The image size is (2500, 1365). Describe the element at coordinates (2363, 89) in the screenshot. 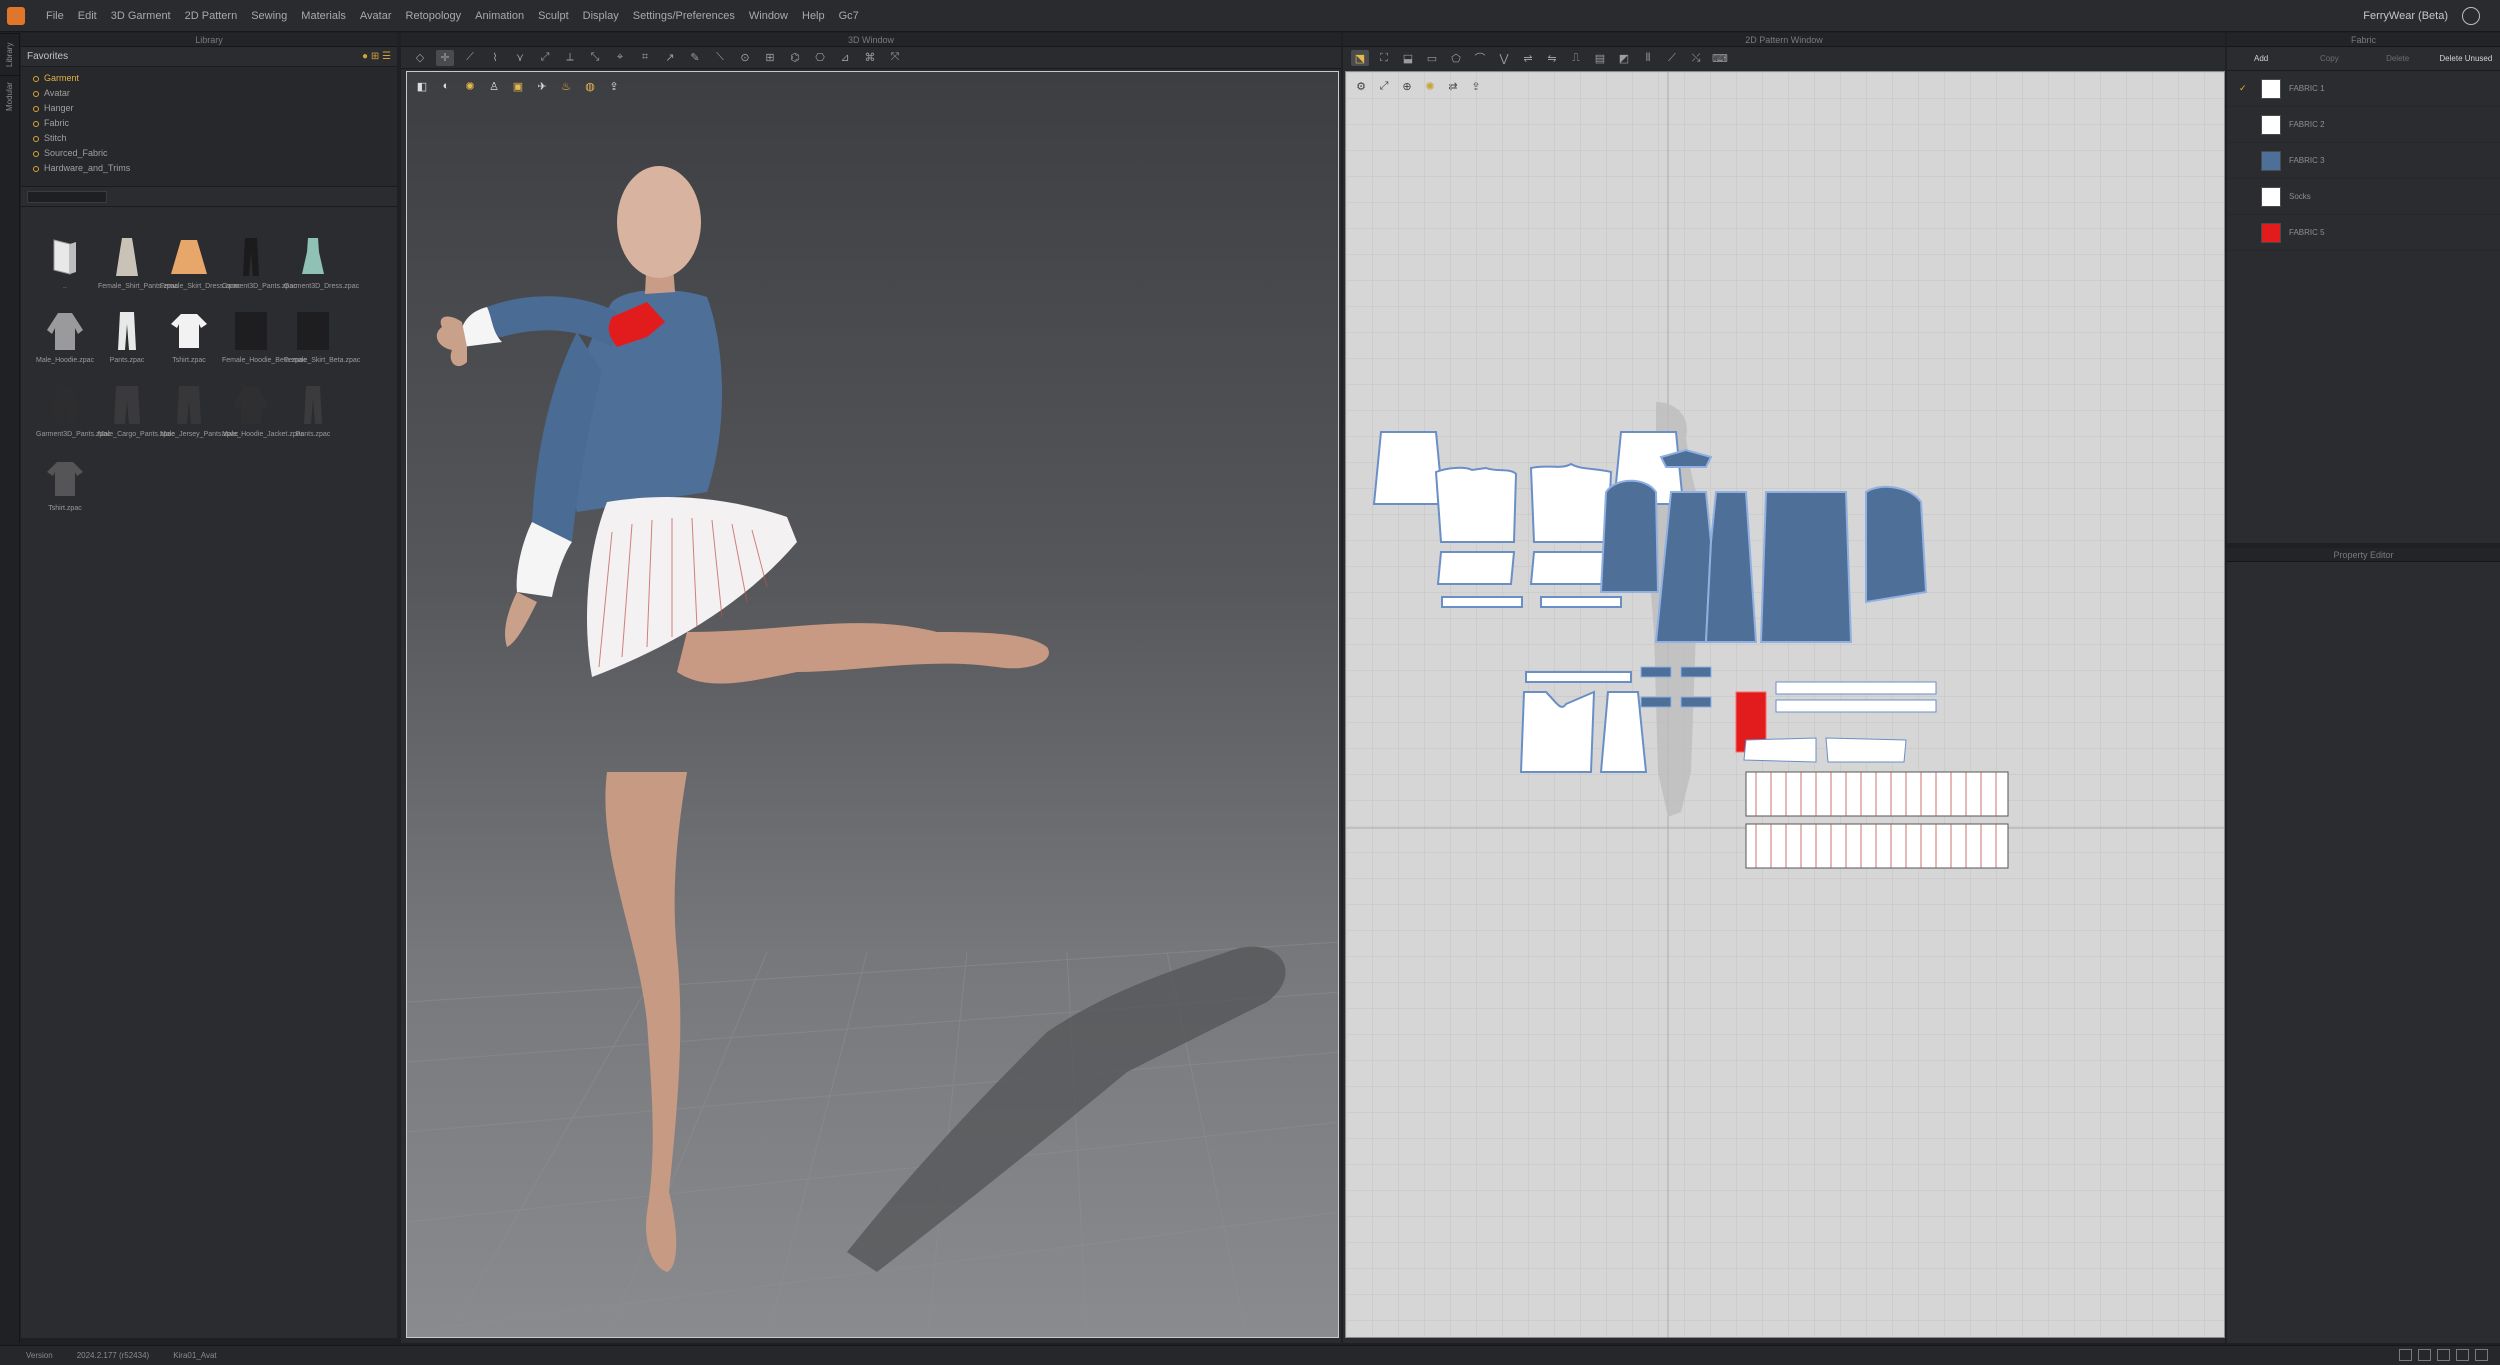

I see `fabric-row: ✓ FABRIC 1` at that location.